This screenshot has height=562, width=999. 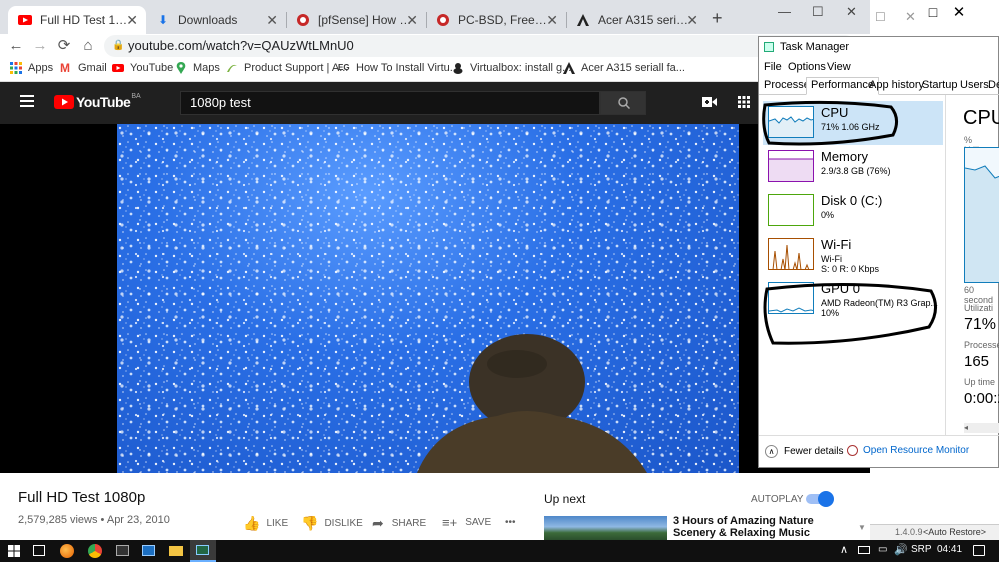 I want to click on fewer-details-button: ∧ Fewer details, so click(x=804, y=451).